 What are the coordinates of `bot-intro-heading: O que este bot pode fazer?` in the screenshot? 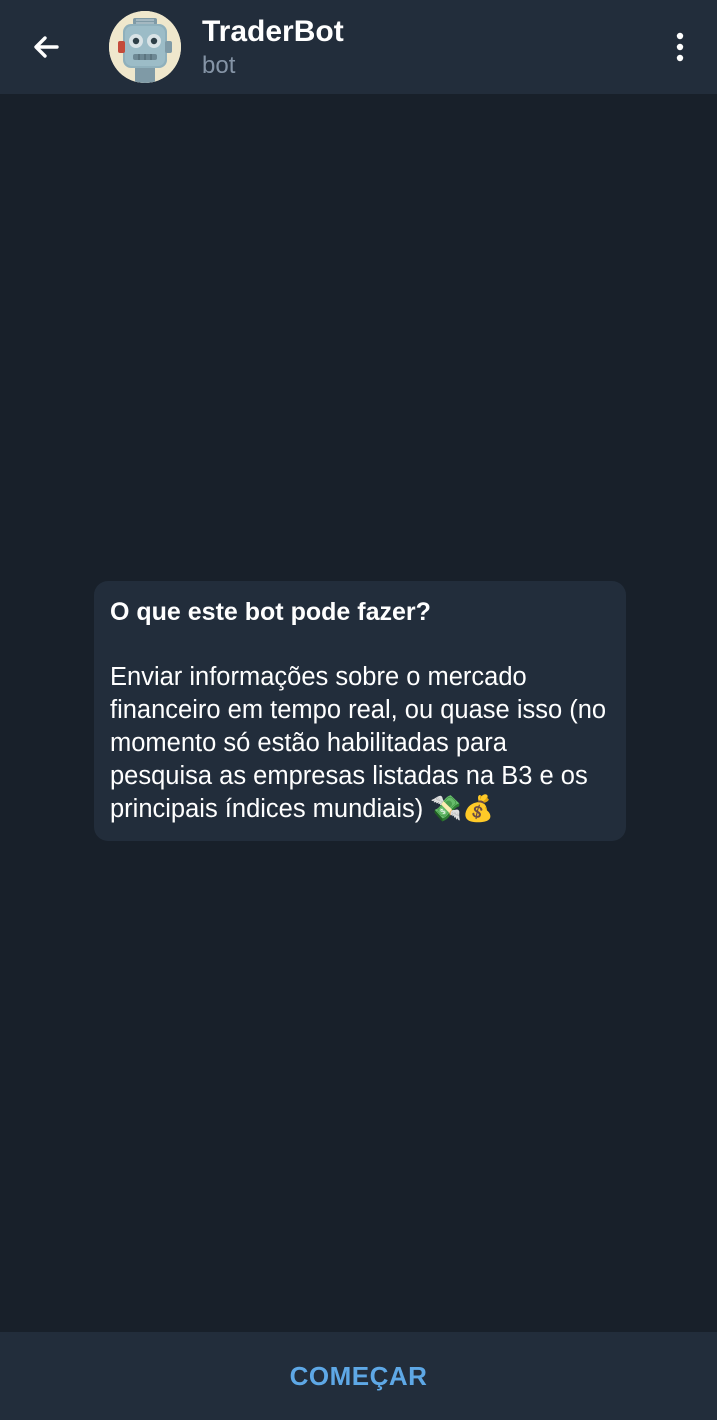 It's located at (270, 612).